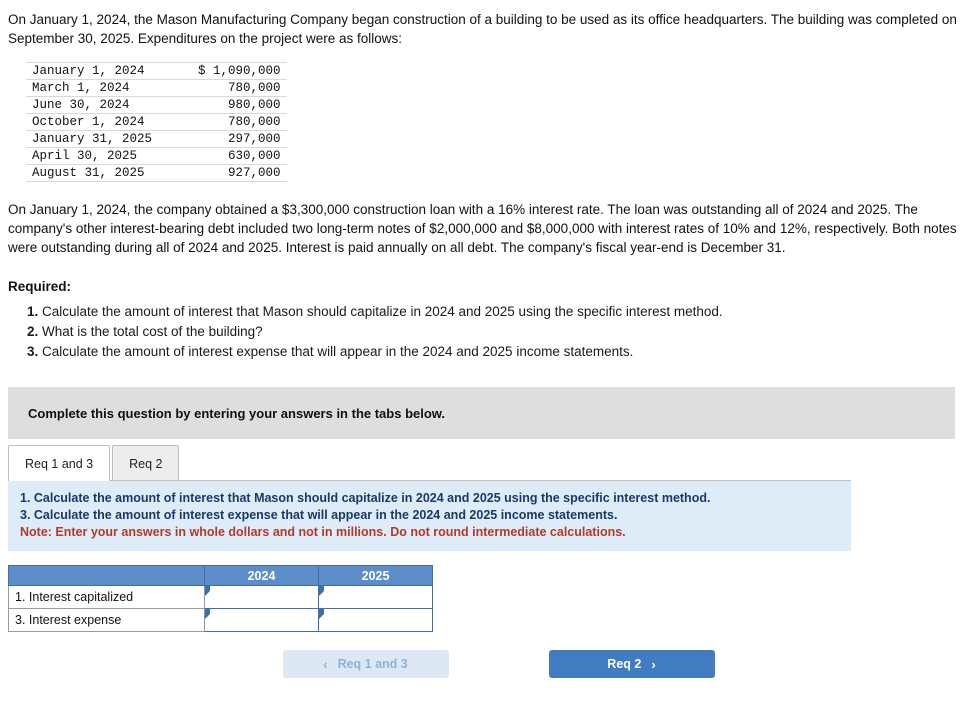 The width and height of the screenshot is (971, 716). What do you see at coordinates (325, 664) in the screenshot?
I see `chevron-left-icon: ‹` at bounding box center [325, 664].